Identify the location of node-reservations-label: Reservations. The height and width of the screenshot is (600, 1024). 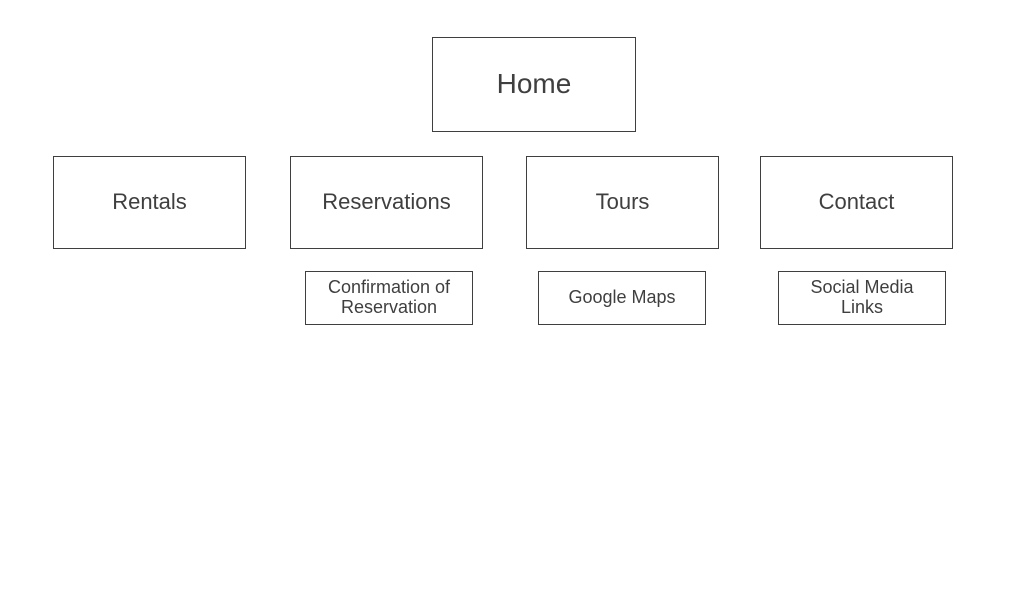
(386, 202).